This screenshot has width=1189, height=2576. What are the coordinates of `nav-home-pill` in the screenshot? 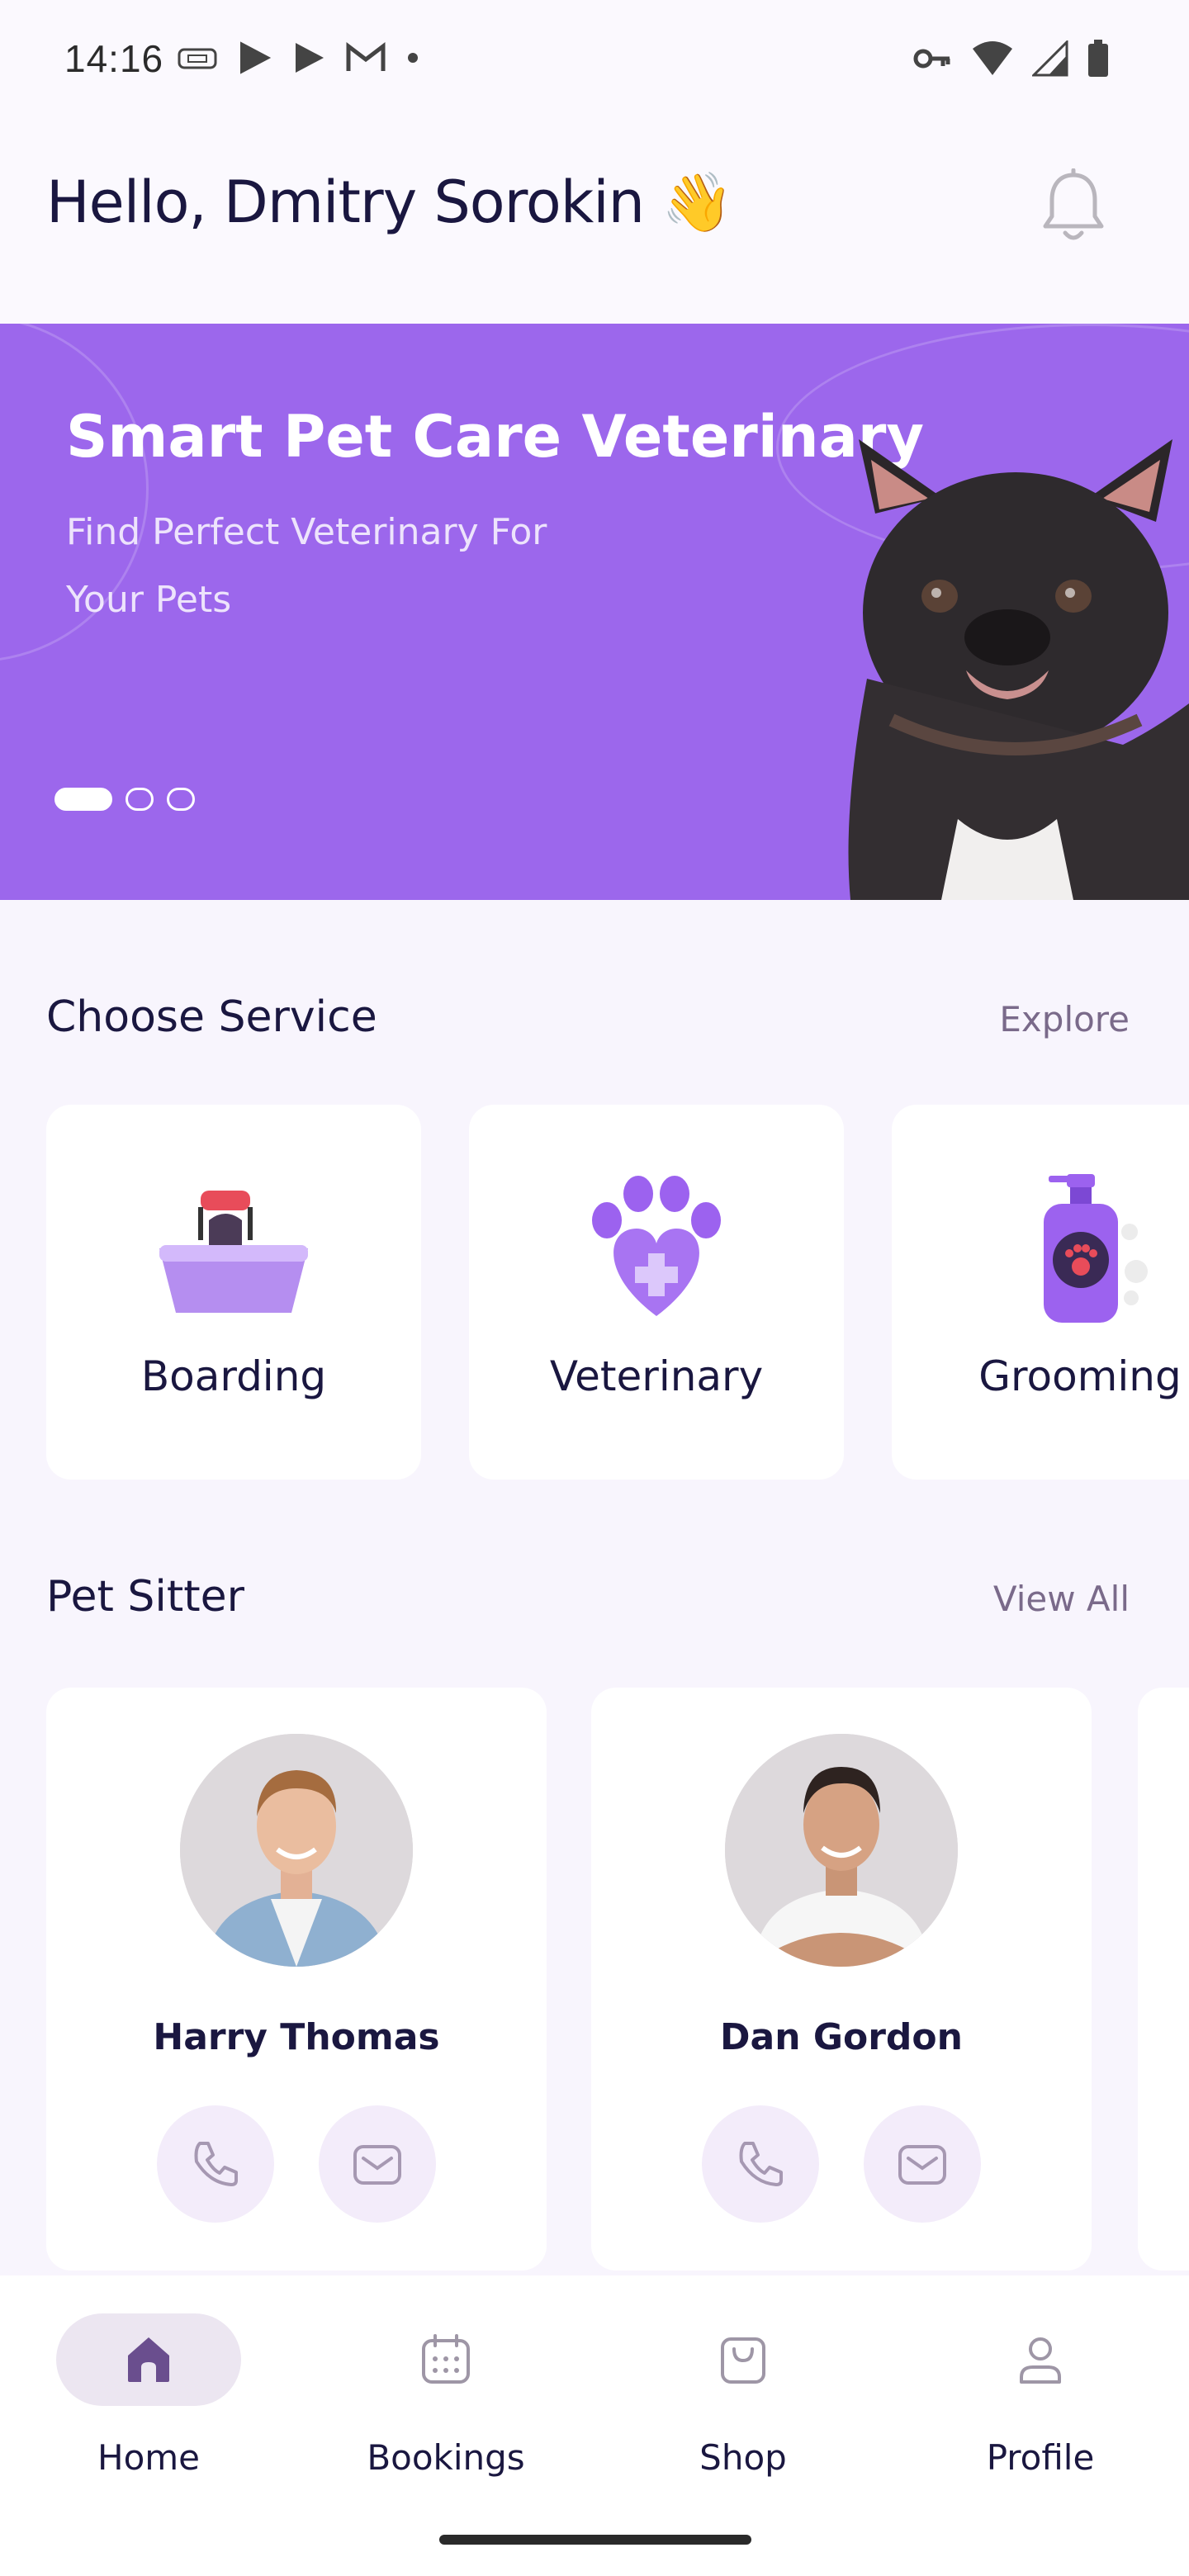 It's located at (148, 2359).